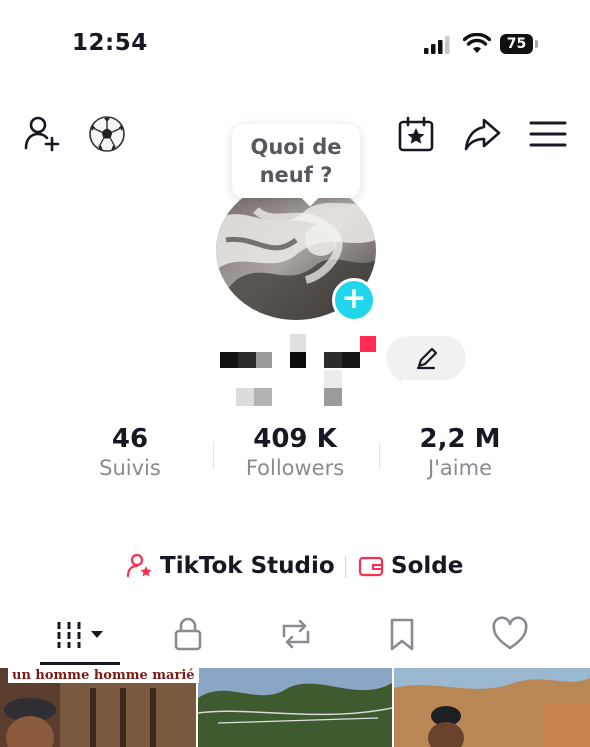  I want to click on wallet-icon, so click(371, 566).